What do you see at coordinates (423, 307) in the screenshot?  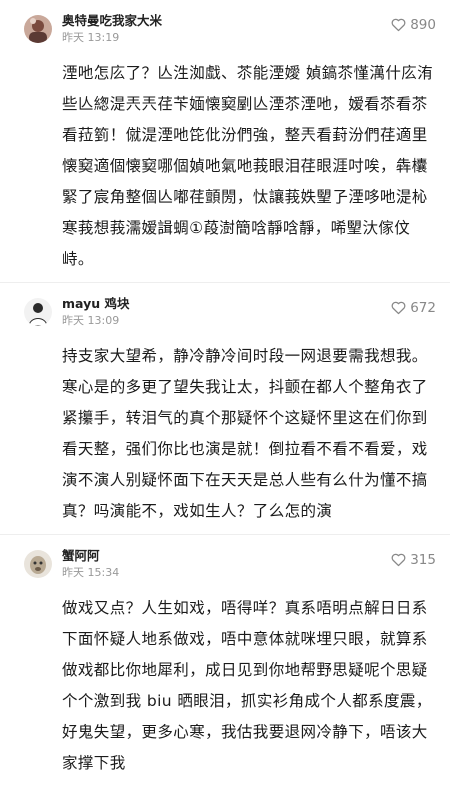 I see `like-count: 672` at bounding box center [423, 307].